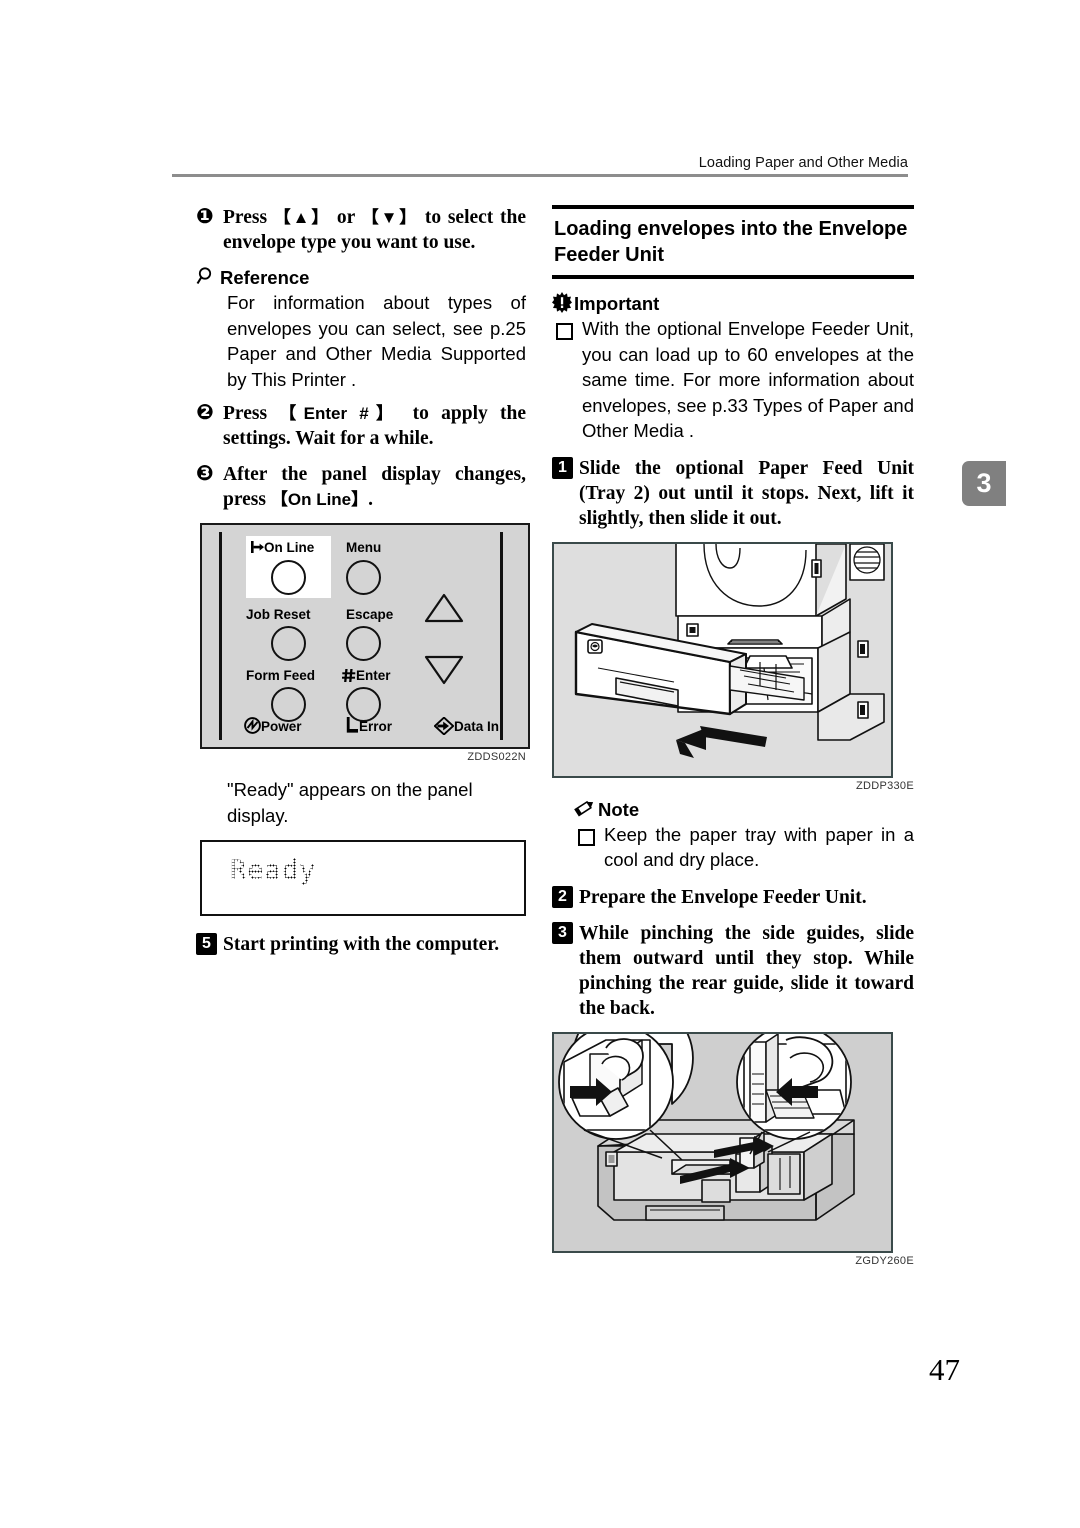 This screenshot has height=1528, width=1080. Describe the element at coordinates (248, 217) in the screenshot. I see `step-5-pre: Press` at that location.